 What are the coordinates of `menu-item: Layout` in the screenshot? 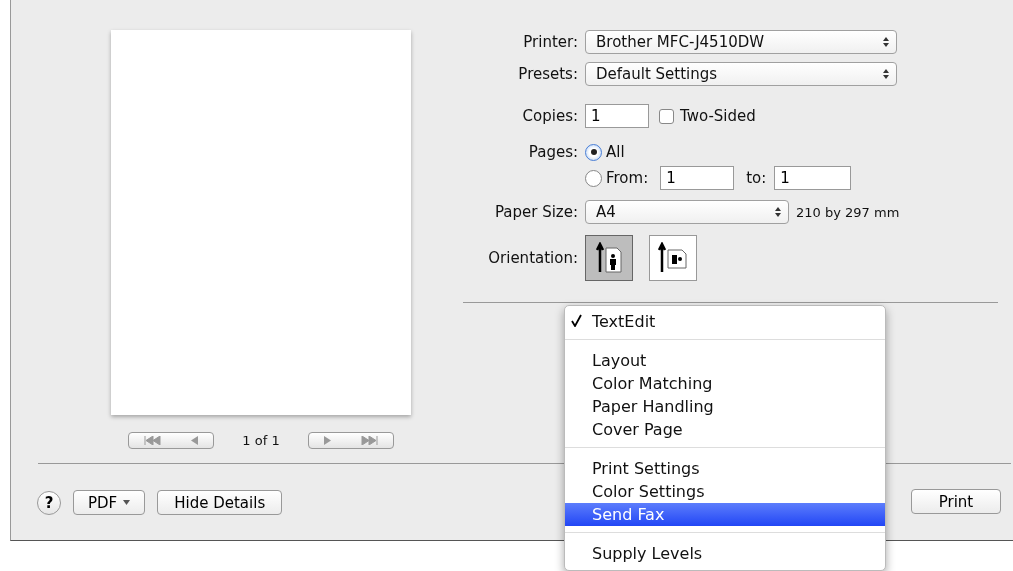 It's located at (725, 360).